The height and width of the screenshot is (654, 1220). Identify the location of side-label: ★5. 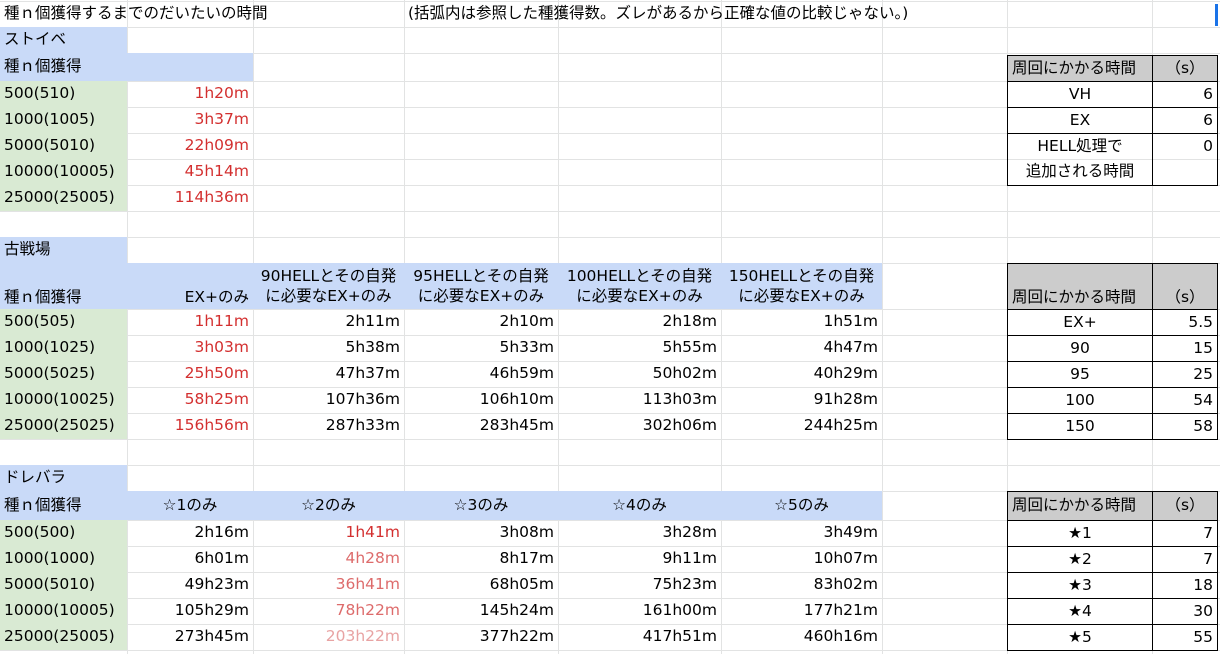
(1080, 637).